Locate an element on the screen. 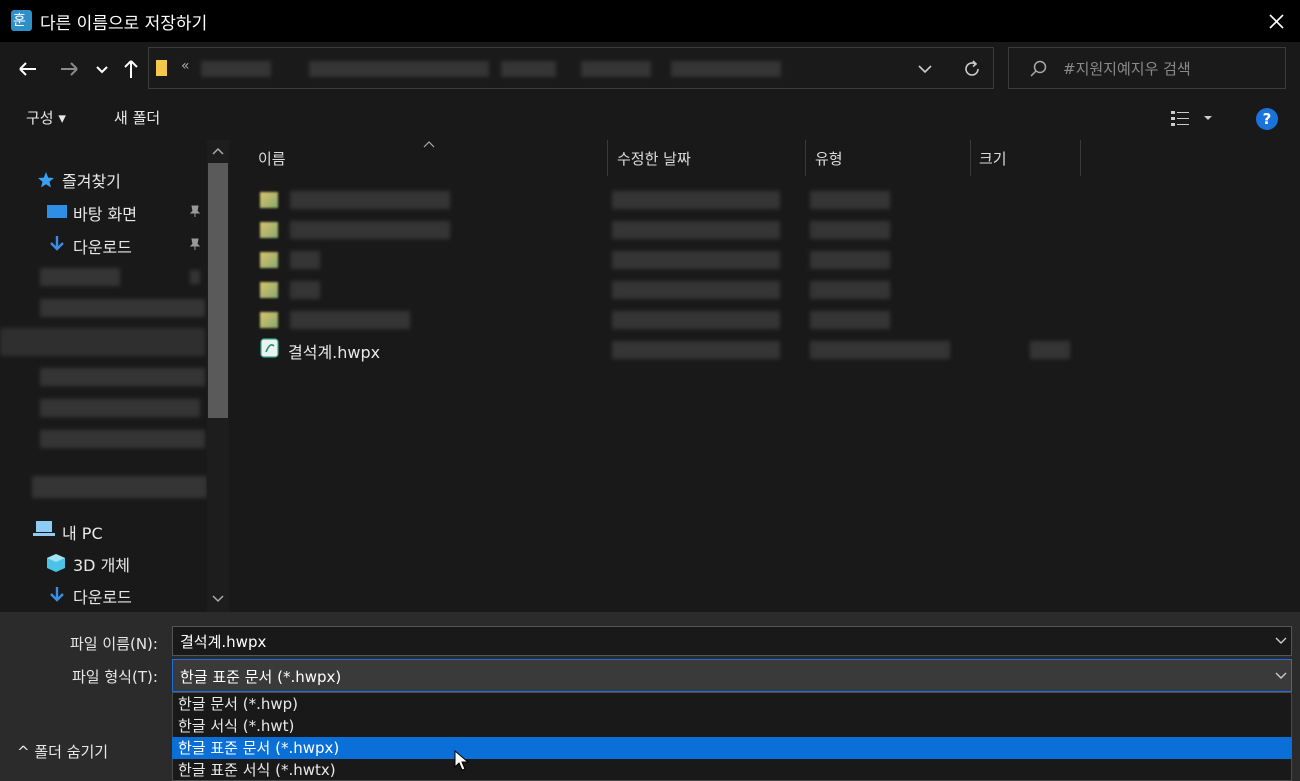 The height and width of the screenshot is (781, 1300). filename-value: 결석계.hwpx is located at coordinates (223, 642).